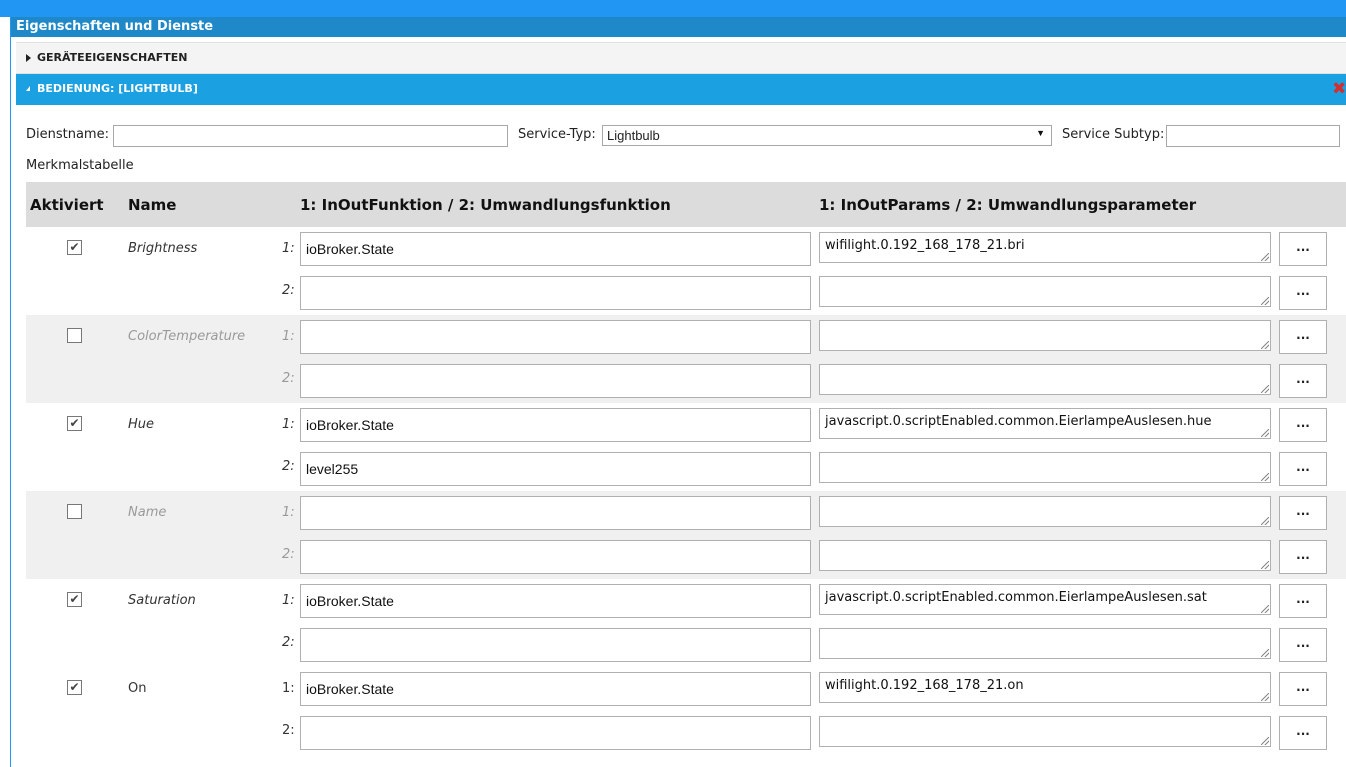  What do you see at coordinates (678, 27) in the screenshot?
I see `window-title: Eigenschaften und Dienste` at bounding box center [678, 27].